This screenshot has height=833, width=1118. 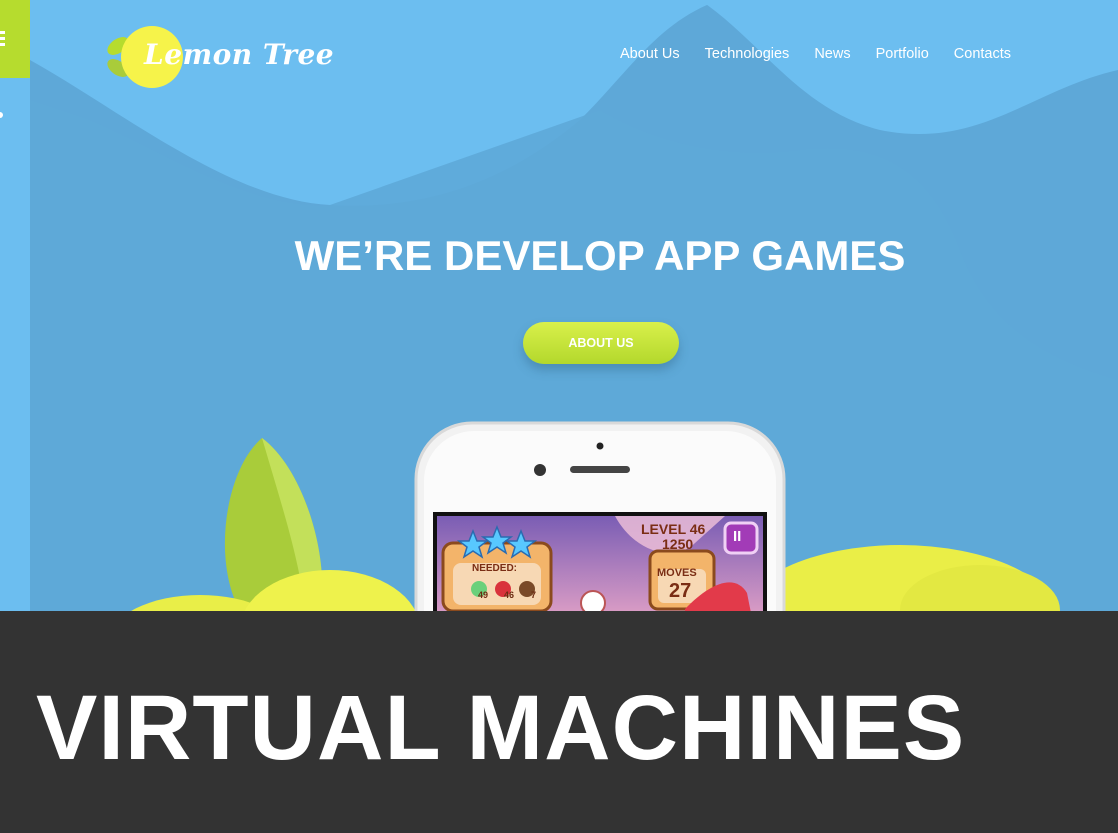 What do you see at coordinates (509, 595) in the screenshot?
I see `game-needed-count: 46` at bounding box center [509, 595].